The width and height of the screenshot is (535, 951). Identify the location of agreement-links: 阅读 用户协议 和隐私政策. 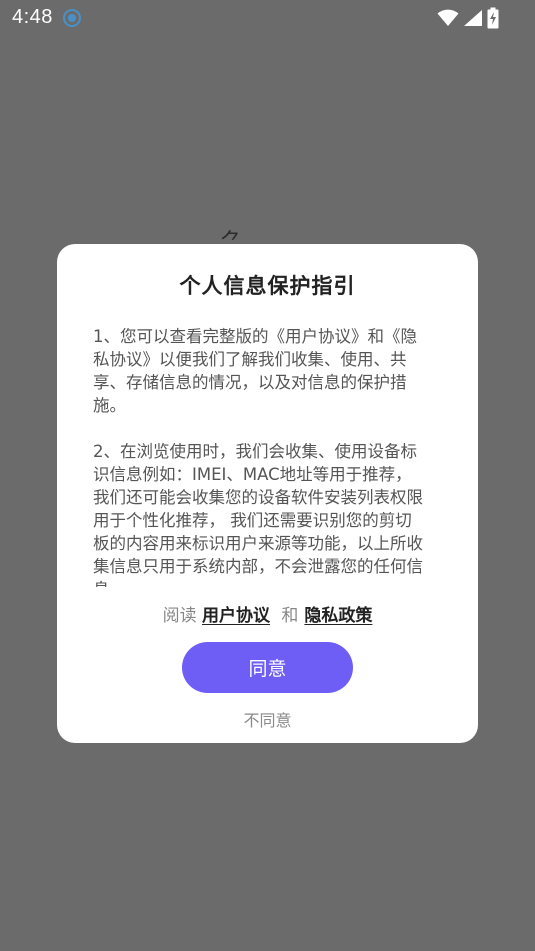
(267, 613).